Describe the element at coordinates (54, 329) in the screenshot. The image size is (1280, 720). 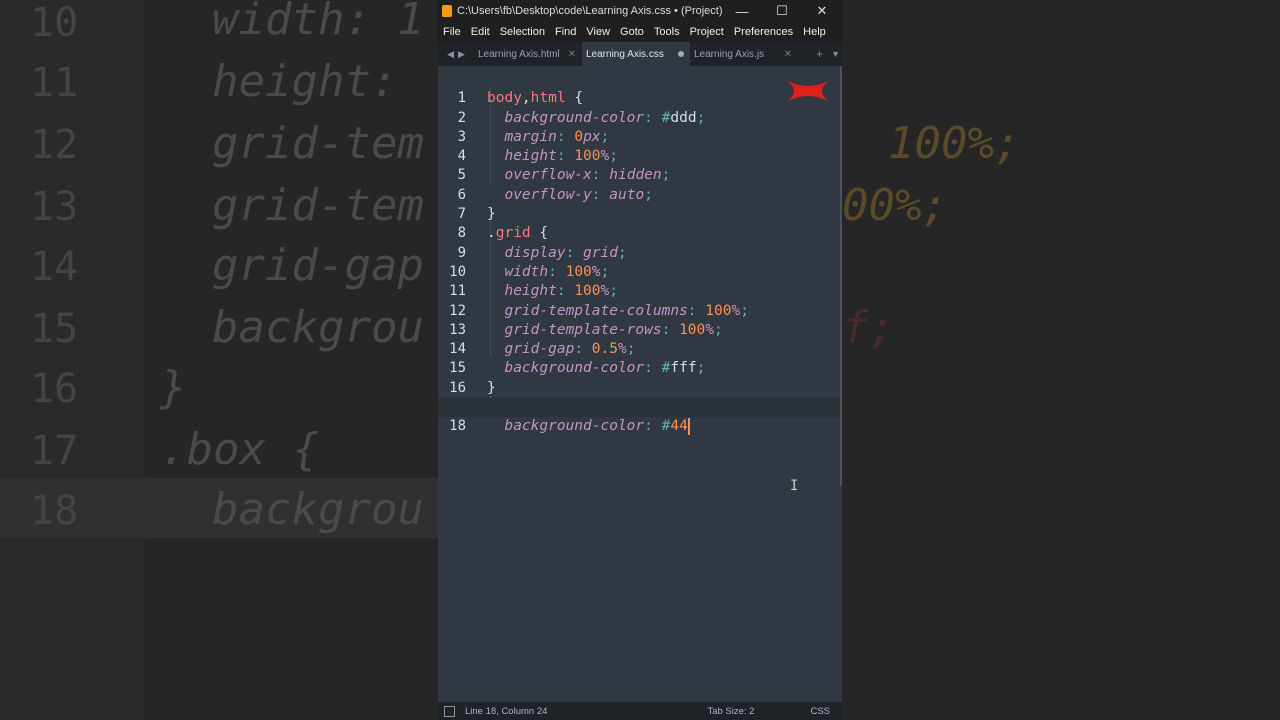
I see `bg-line-number: 15` at that location.